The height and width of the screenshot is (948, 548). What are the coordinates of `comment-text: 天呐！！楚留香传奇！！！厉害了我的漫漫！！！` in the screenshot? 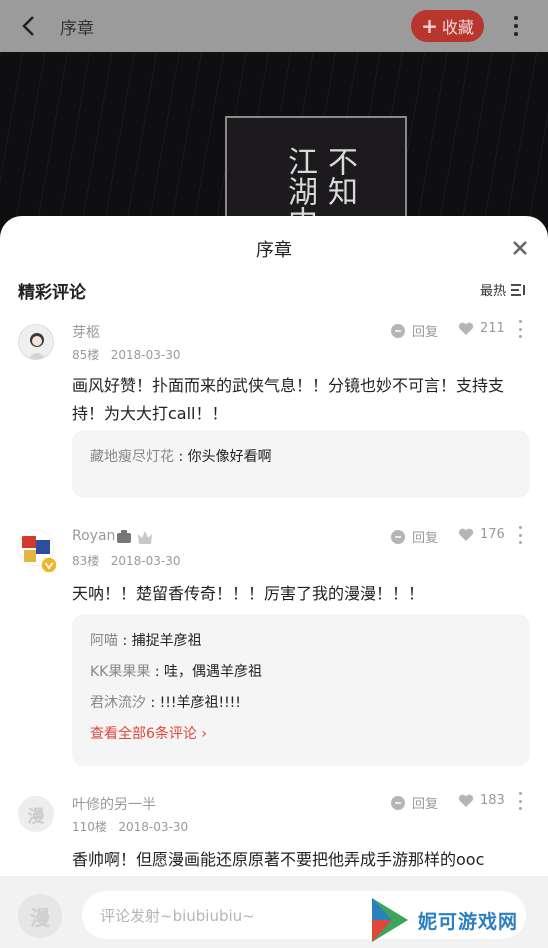 It's located at (248, 593).